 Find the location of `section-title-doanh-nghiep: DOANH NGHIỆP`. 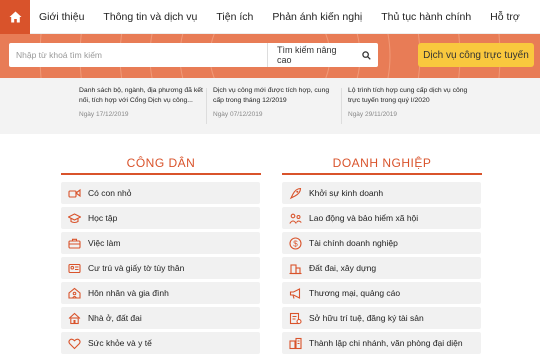

section-title-doanh-nghiep: DOANH NGHIỆP is located at coordinates (382, 163).